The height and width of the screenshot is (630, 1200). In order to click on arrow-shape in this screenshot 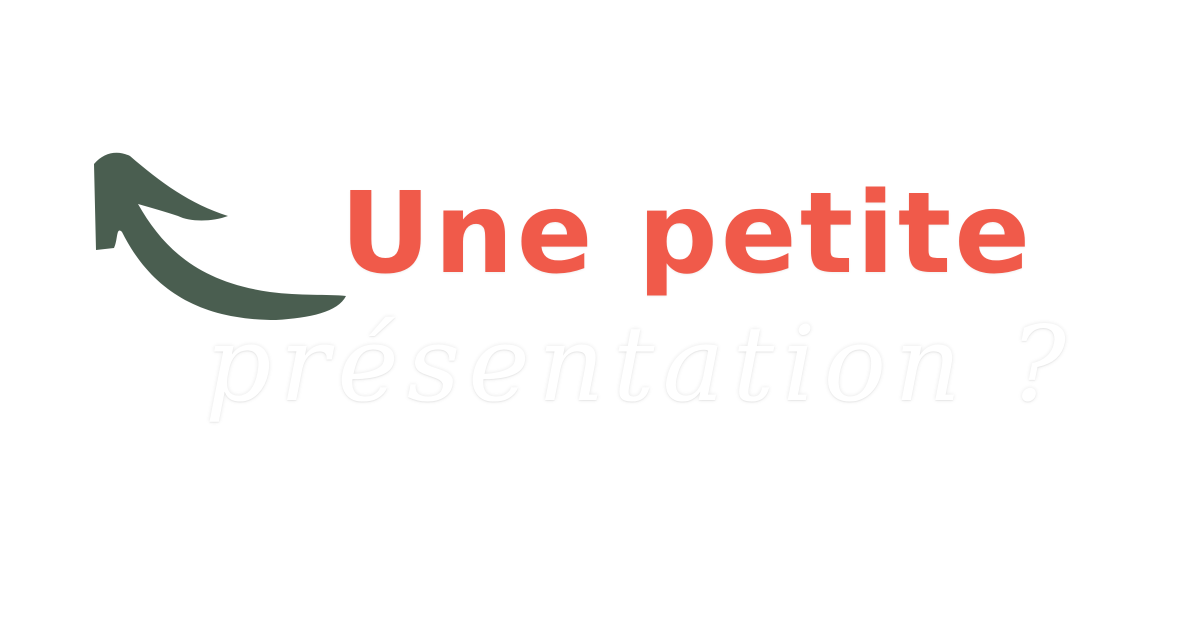, I will do `click(220, 236)`.